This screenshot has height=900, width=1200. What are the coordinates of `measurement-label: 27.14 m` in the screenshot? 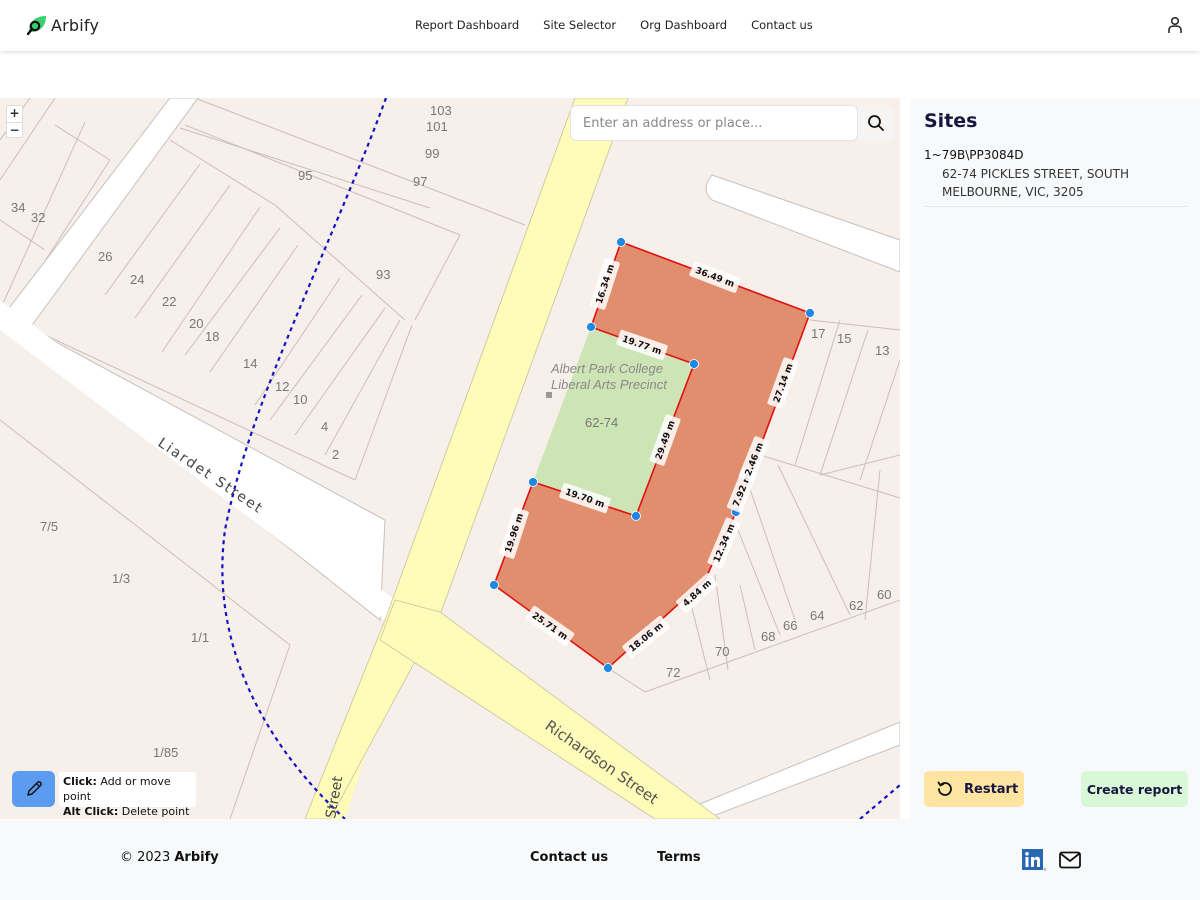 It's located at (783, 383).